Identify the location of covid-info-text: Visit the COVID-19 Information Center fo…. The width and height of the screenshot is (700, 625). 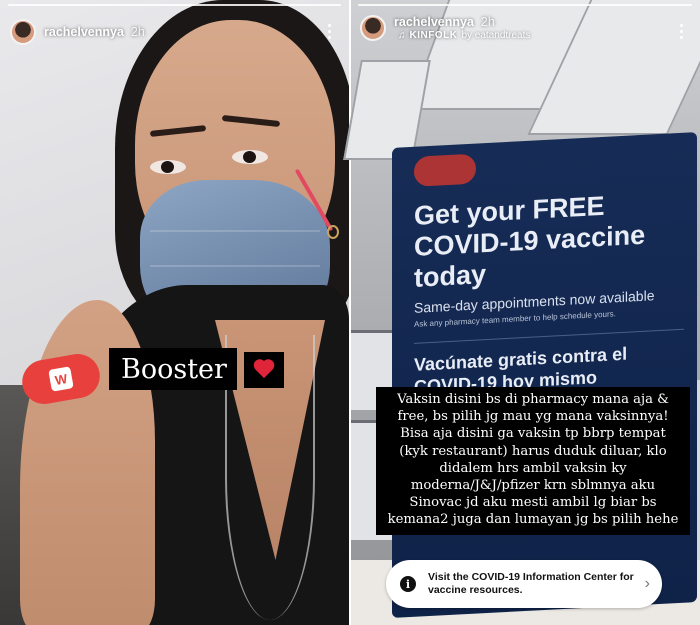
(531, 583).